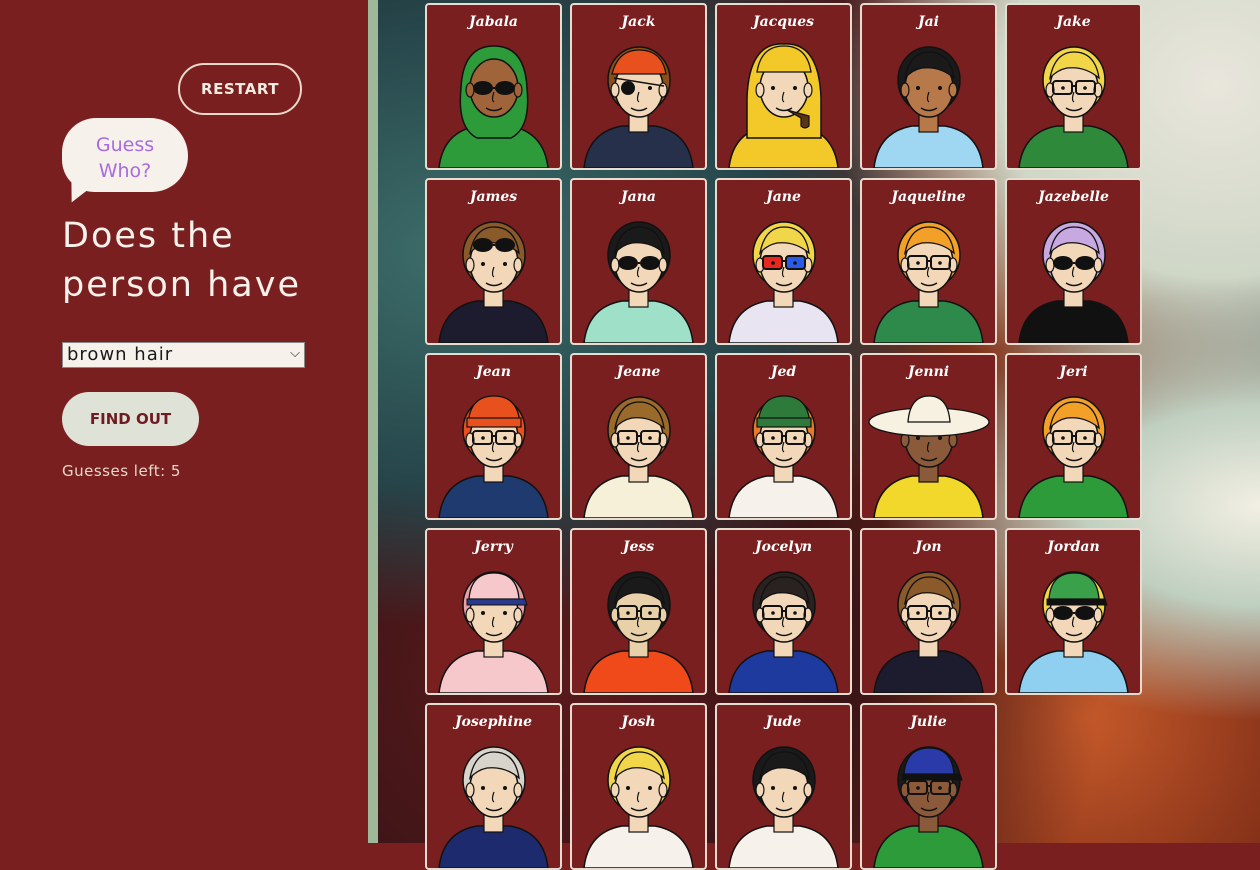  I want to click on character-card-jocelyn: Jocelyn, so click(783, 611).